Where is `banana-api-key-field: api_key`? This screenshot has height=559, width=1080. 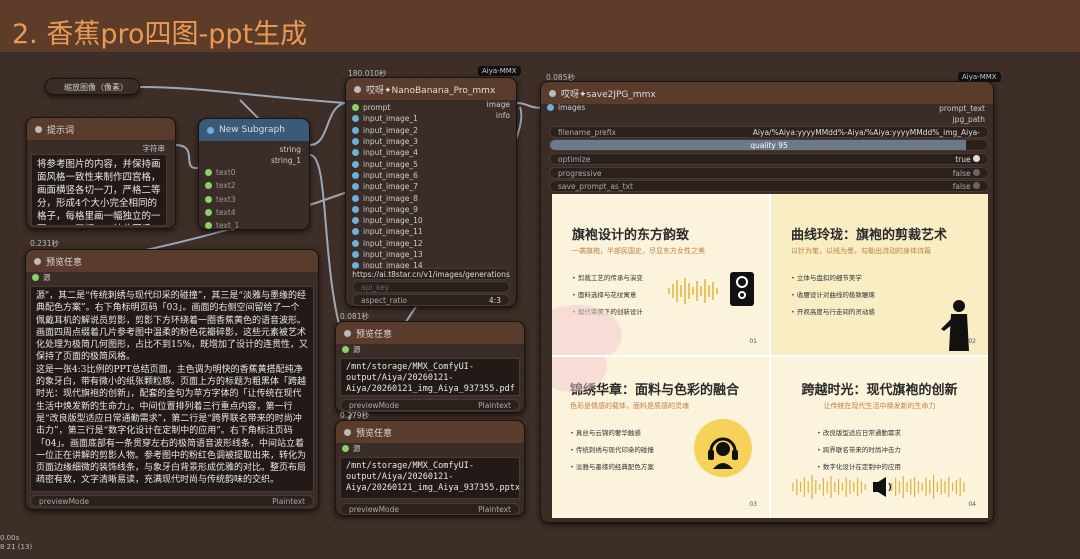 banana-api-key-field: api_key is located at coordinates (431, 287).